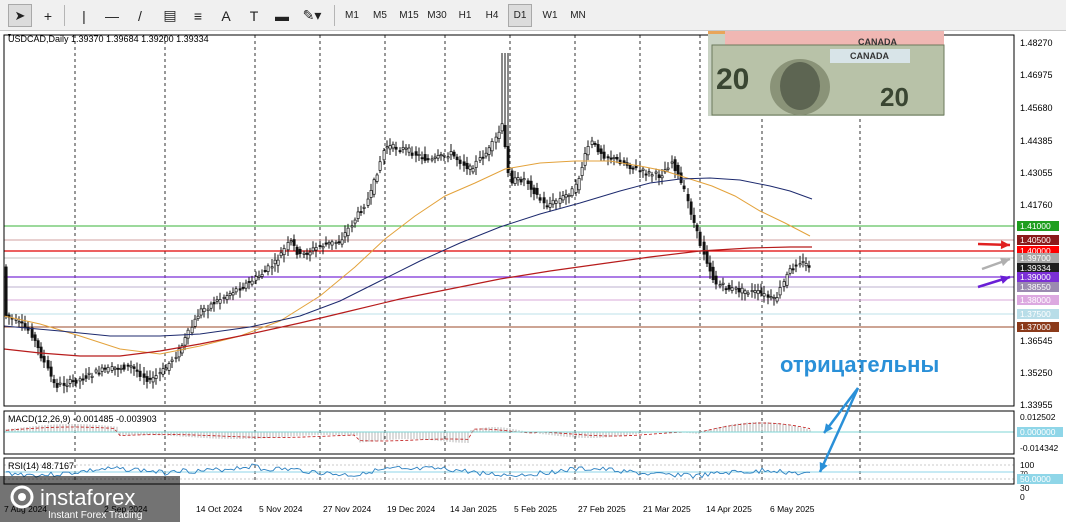 The image size is (1066, 522). What do you see at coordinates (198, 15) in the screenshot?
I see `fibonacci-icon: ≡` at bounding box center [198, 15].